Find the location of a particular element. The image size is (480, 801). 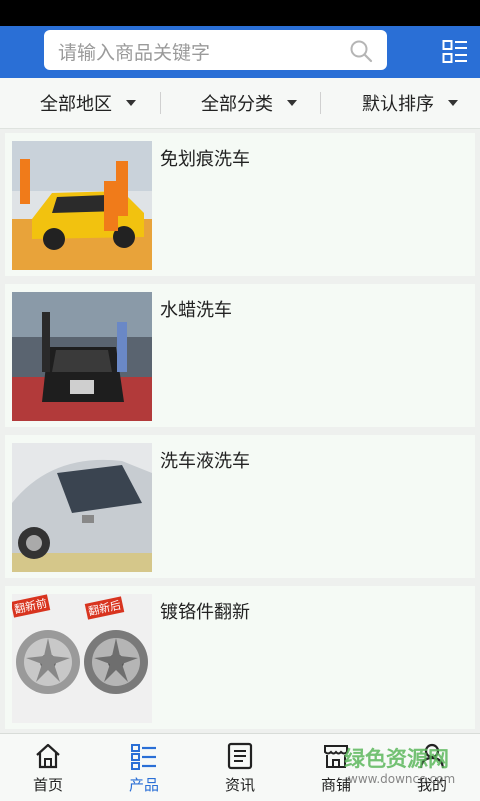

tab-news: 资讯 is located at coordinates (240, 767).